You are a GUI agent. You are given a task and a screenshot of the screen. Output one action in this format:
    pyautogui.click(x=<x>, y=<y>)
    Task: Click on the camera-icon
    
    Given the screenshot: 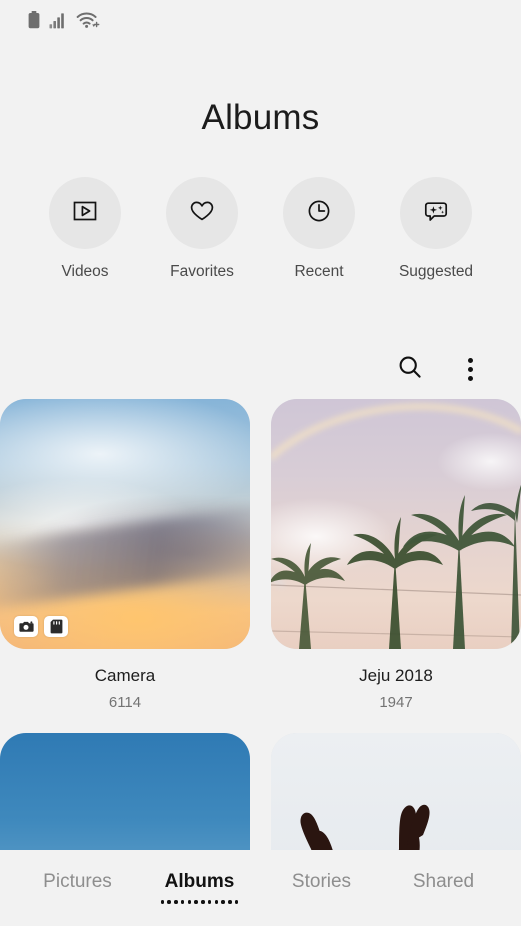 What is the action you would take?
    pyautogui.click(x=26, y=626)
    